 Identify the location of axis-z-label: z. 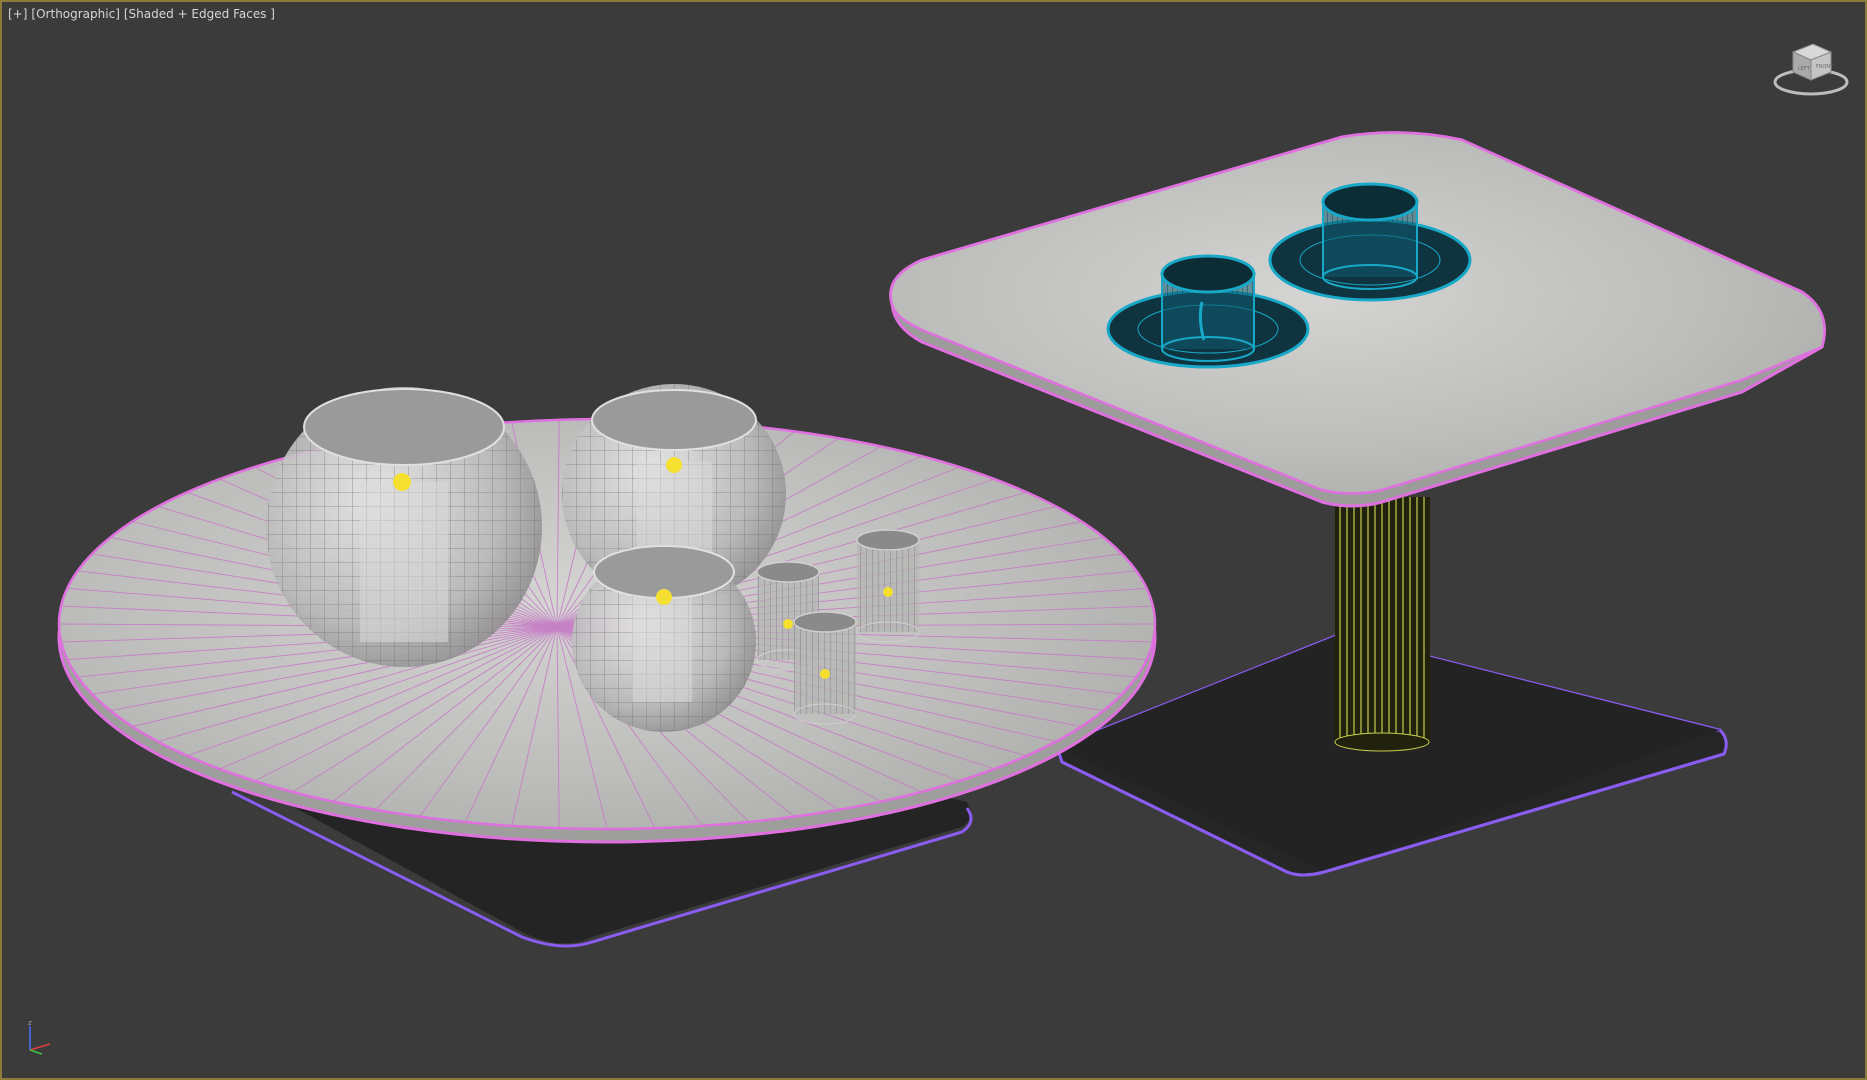
(30, 1023).